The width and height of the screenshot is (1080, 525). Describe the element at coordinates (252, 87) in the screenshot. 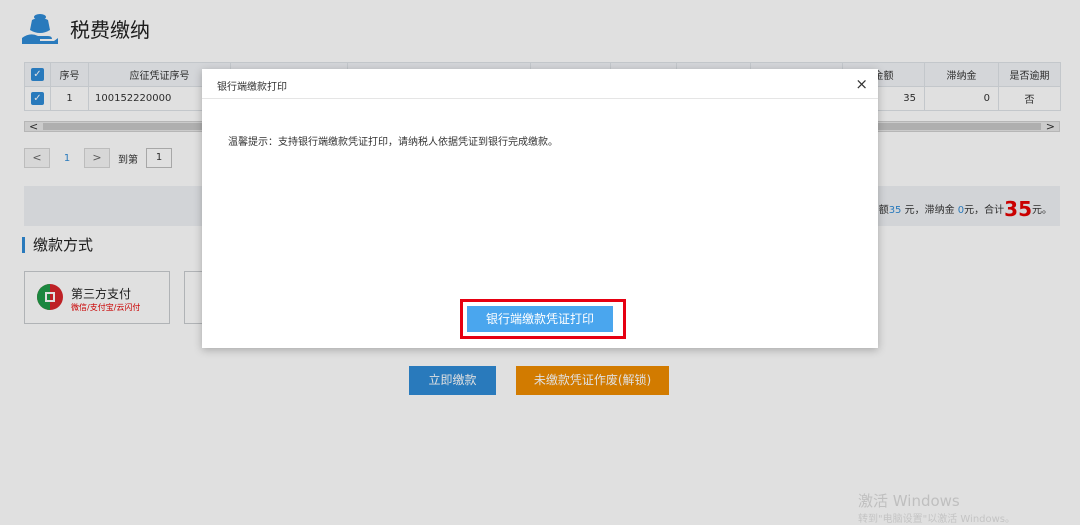

I see `dialog-title: 银行端缴款打印` at that location.